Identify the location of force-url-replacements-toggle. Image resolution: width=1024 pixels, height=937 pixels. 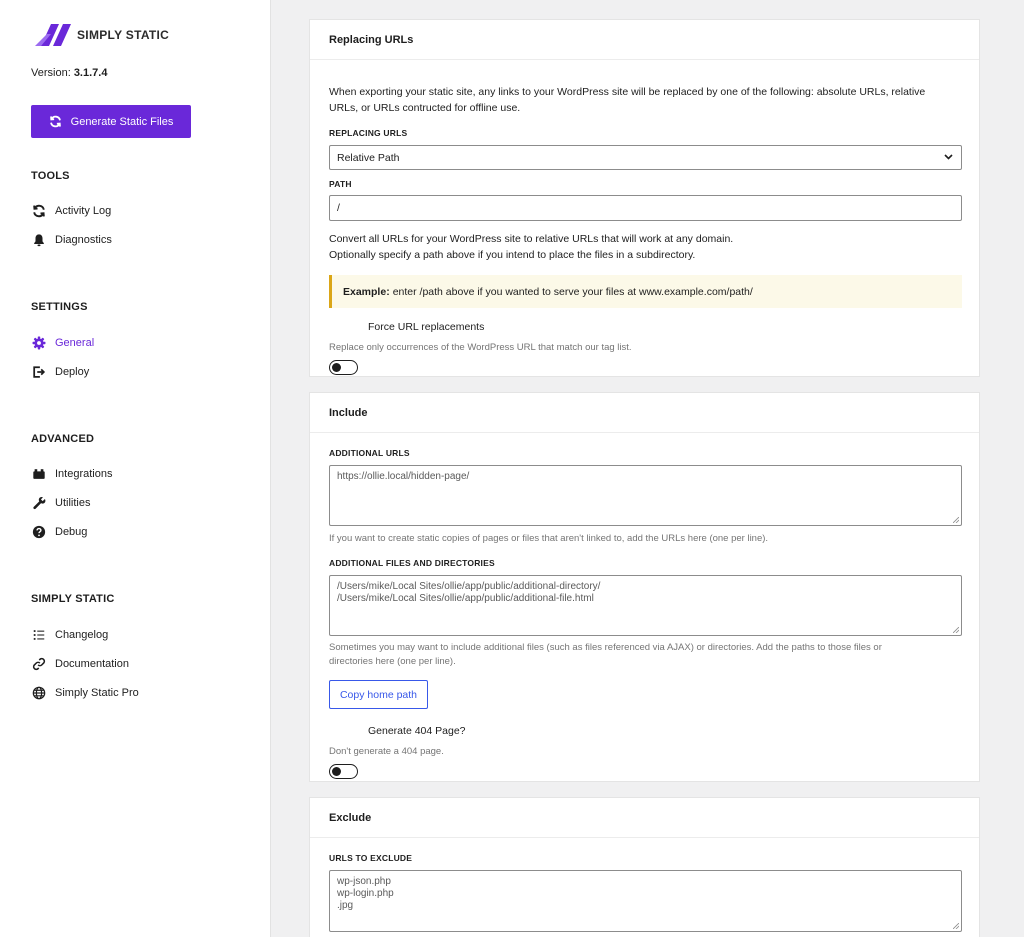
(343, 367).